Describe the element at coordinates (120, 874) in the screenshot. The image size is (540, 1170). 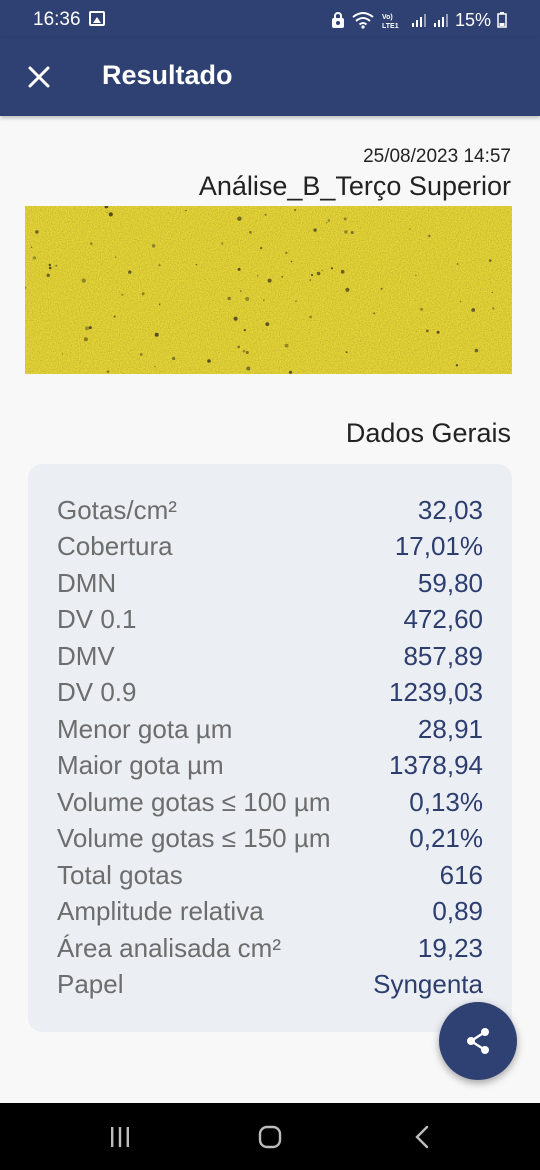
I see `stat-label: Total gotas` at that location.